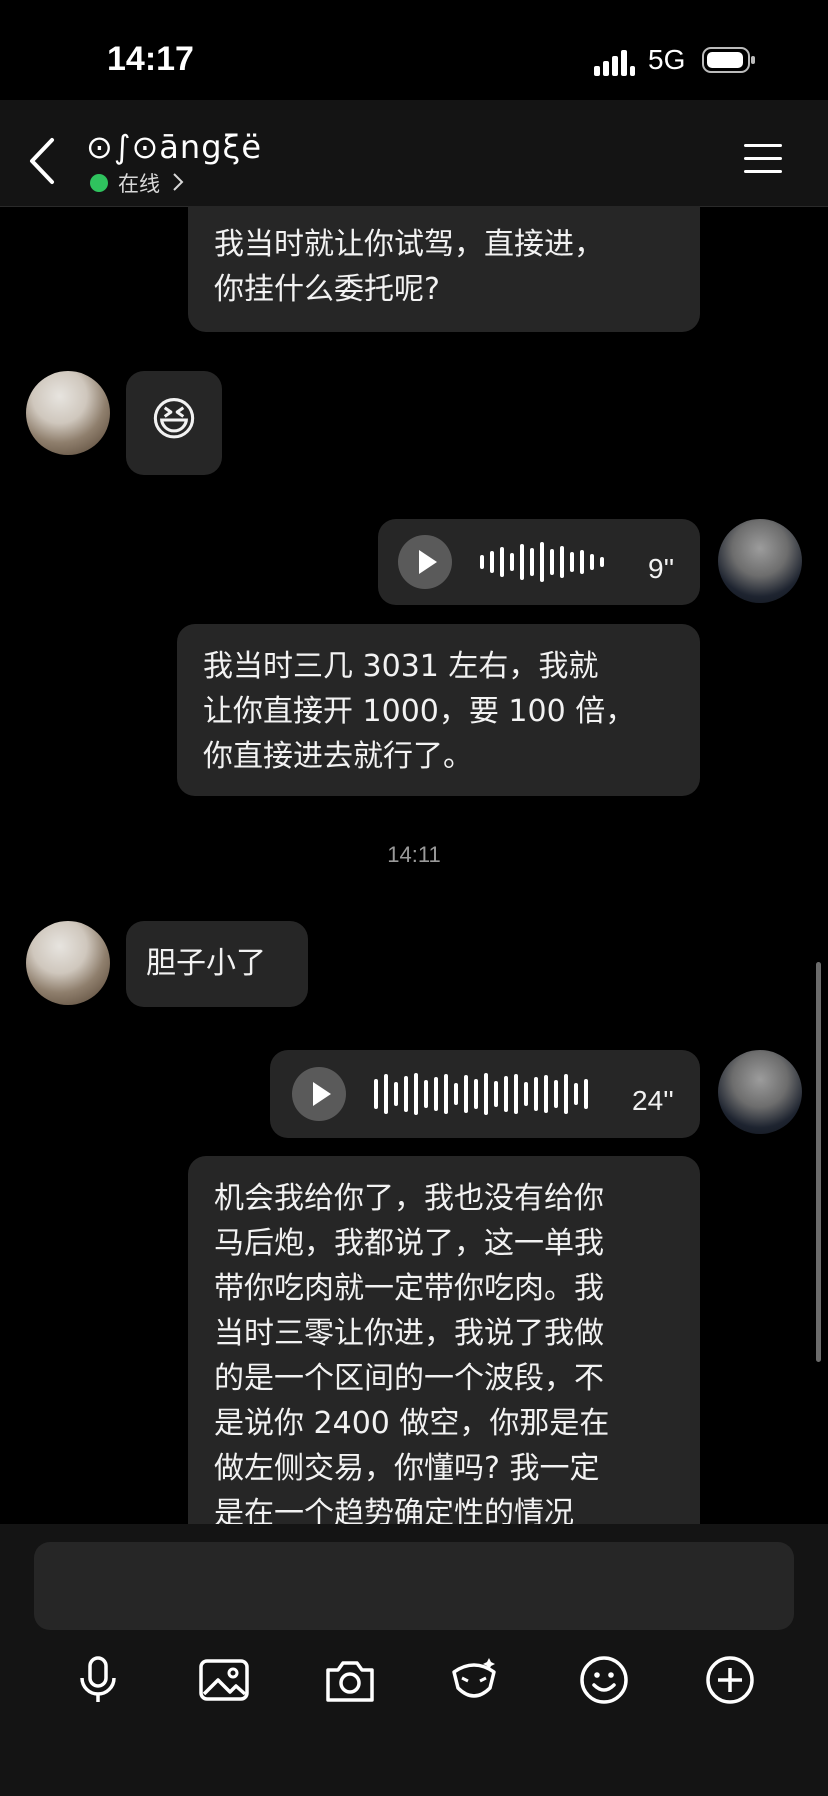 This screenshot has height=1796, width=828. What do you see at coordinates (350, 1680) in the screenshot?
I see `camera-icon` at bounding box center [350, 1680].